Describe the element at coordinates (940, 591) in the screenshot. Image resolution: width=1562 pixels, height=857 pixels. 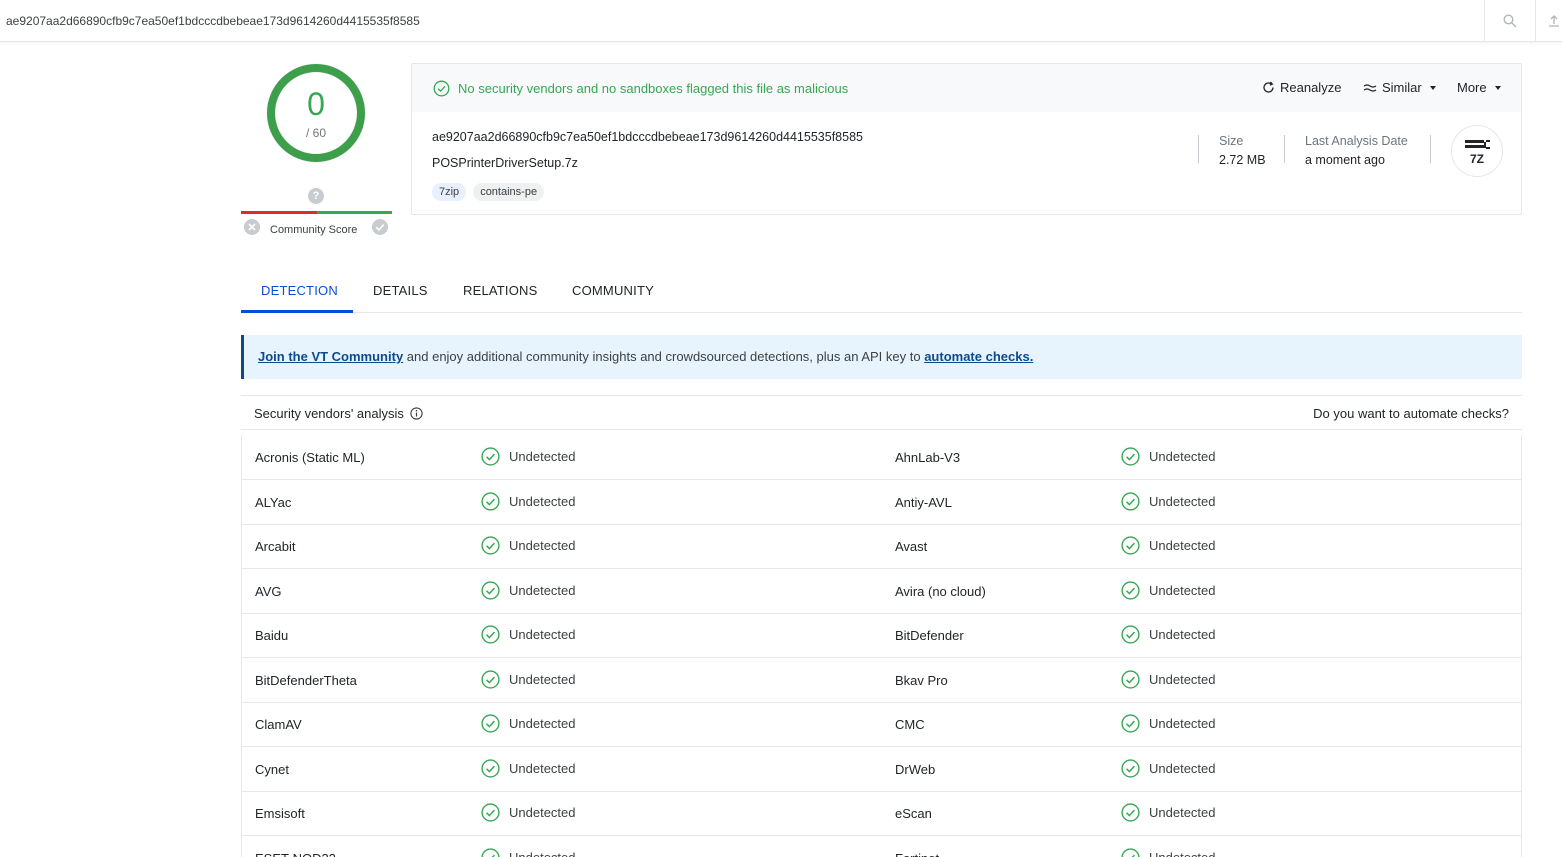
I see `vendor-name: Avira (no cloud)` at that location.